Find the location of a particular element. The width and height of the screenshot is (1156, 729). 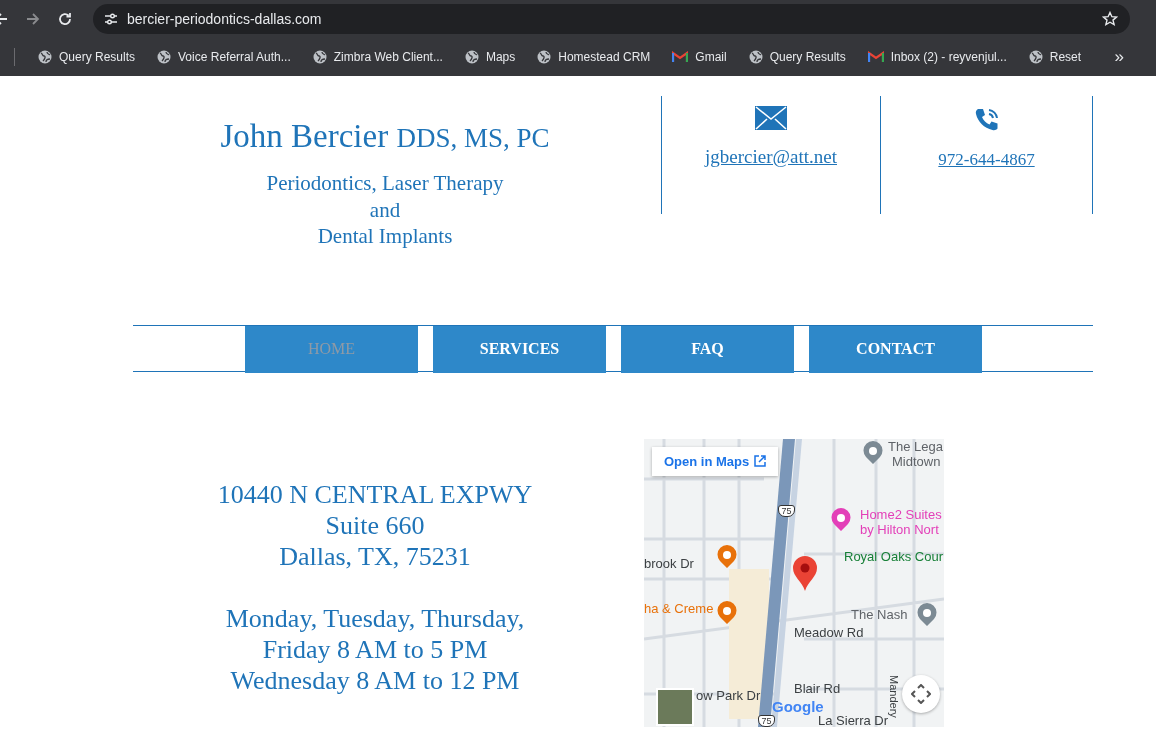

map-label: The Nash is located at coordinates (879, 614).